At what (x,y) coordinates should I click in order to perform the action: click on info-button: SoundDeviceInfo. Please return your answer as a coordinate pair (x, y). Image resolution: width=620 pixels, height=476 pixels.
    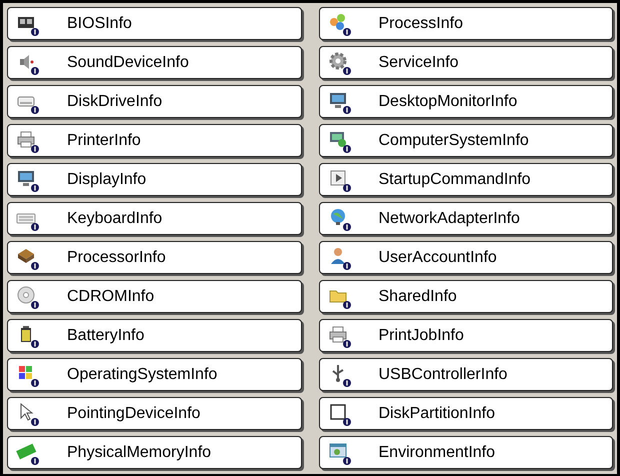
    Looking at the image, I should click on (154, 62).